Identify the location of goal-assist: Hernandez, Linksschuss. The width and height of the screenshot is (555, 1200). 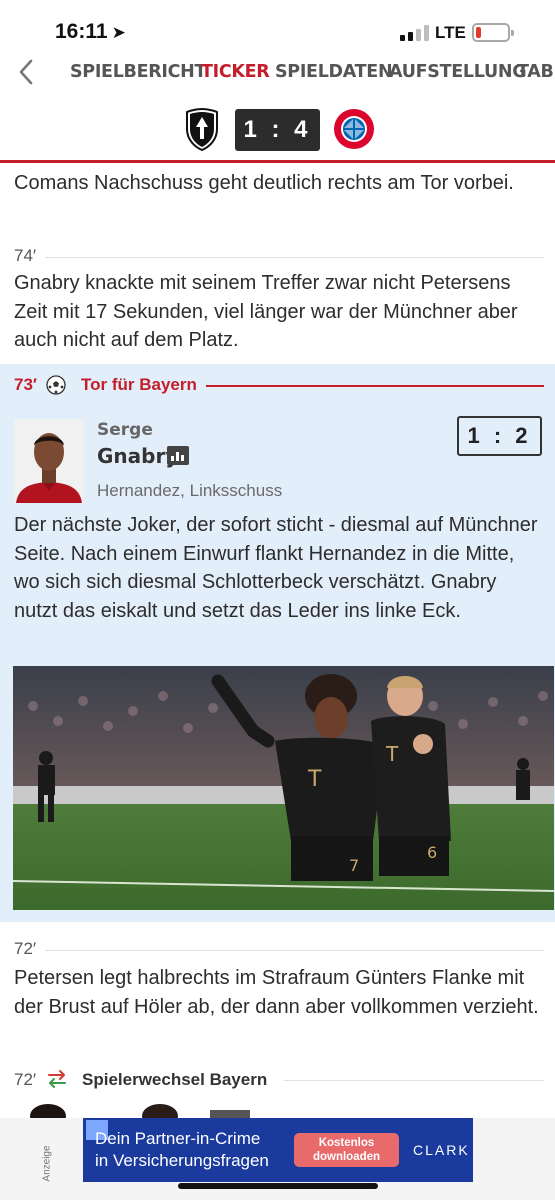
(190, 490).